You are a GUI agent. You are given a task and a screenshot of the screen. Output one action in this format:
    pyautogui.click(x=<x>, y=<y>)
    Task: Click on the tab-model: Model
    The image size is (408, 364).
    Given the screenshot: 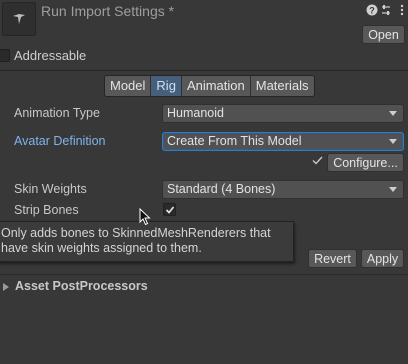 What is the action you would take?
    pyautogui.click(x=128, y=86)
    